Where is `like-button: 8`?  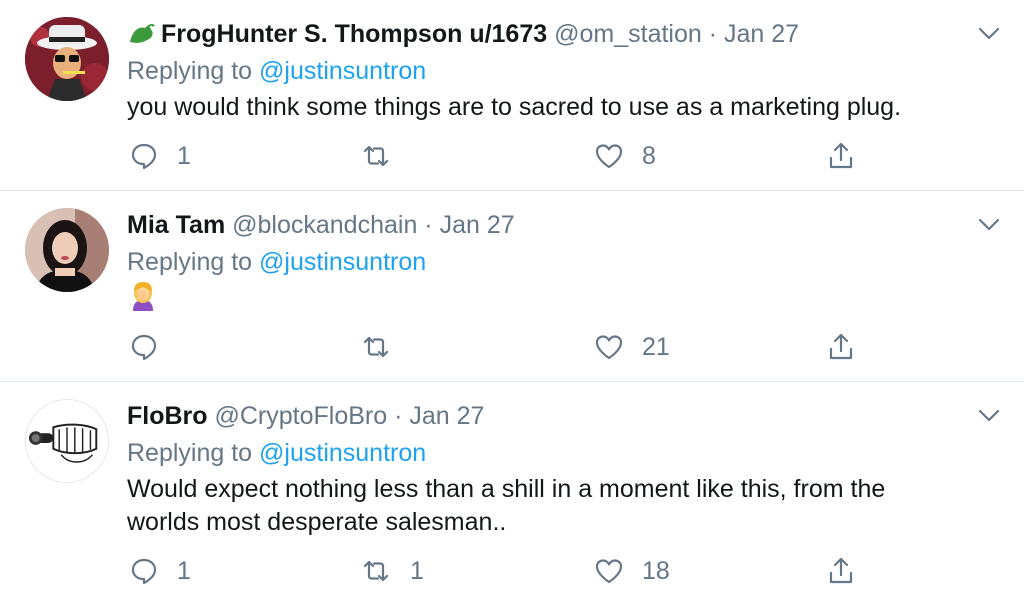
like-button: 8 is located at coordinates (625, 156).